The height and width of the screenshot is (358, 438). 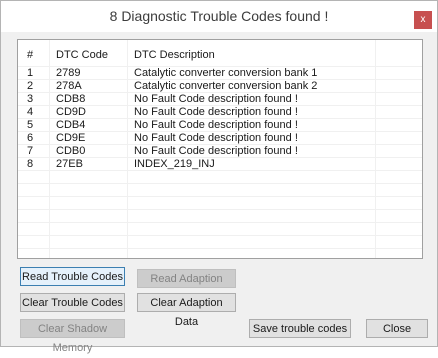 What do you see at coordinates (72, 276) in the screenshot?
I see `read-trouble-codes-button: Read Trouble Codes` at bounding box center [72, 276].